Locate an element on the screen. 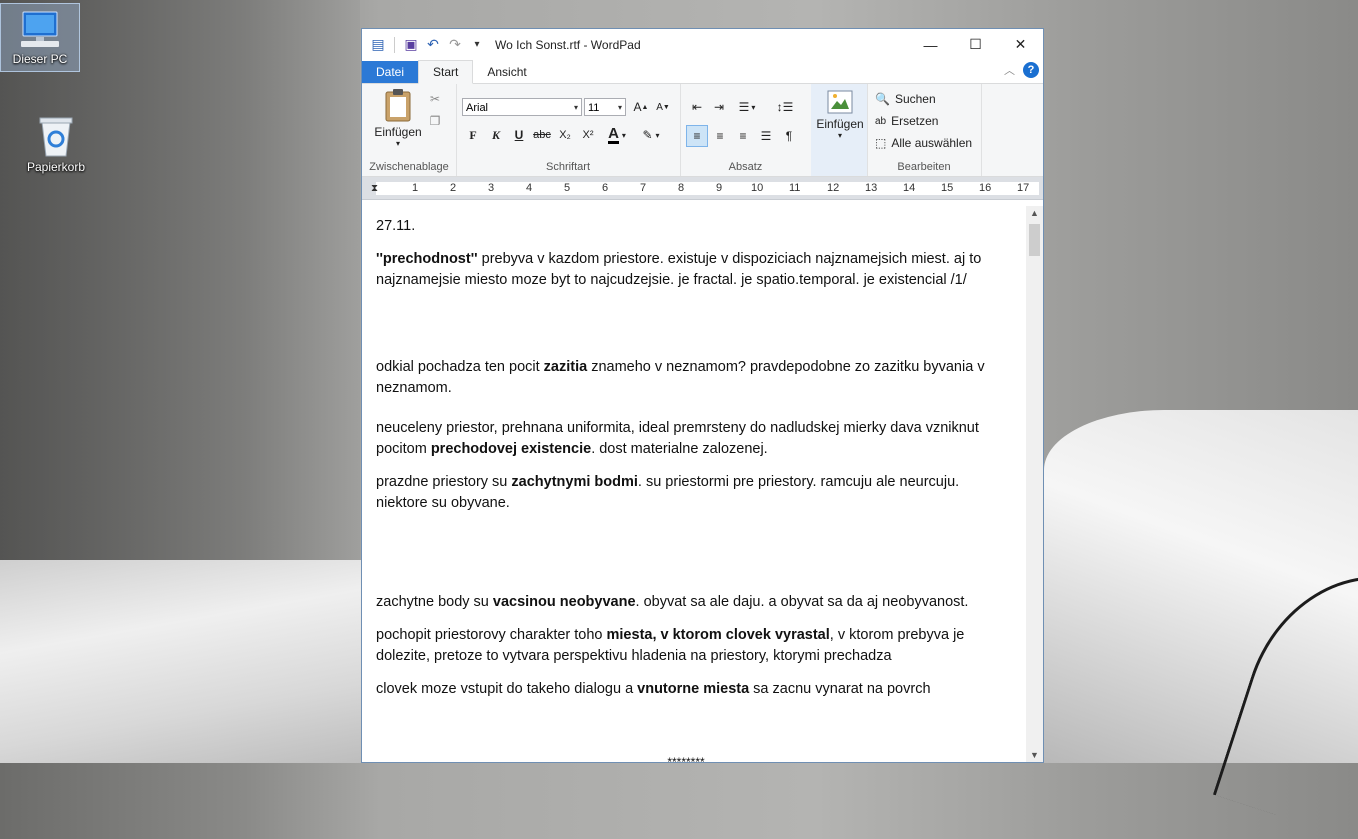 Image resolution: width=1358 pixels, height=839 pixels. cut-icon: ✂ is located at coordinates (435, 99).